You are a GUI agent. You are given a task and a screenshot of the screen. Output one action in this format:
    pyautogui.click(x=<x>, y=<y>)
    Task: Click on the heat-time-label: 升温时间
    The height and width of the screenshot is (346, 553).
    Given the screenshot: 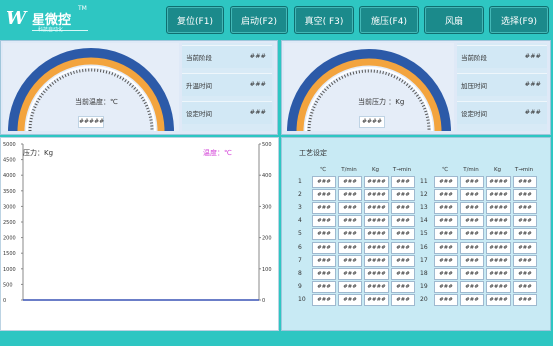 What is the action you would take?
    pyautogui.click(x=199, y=86)
    